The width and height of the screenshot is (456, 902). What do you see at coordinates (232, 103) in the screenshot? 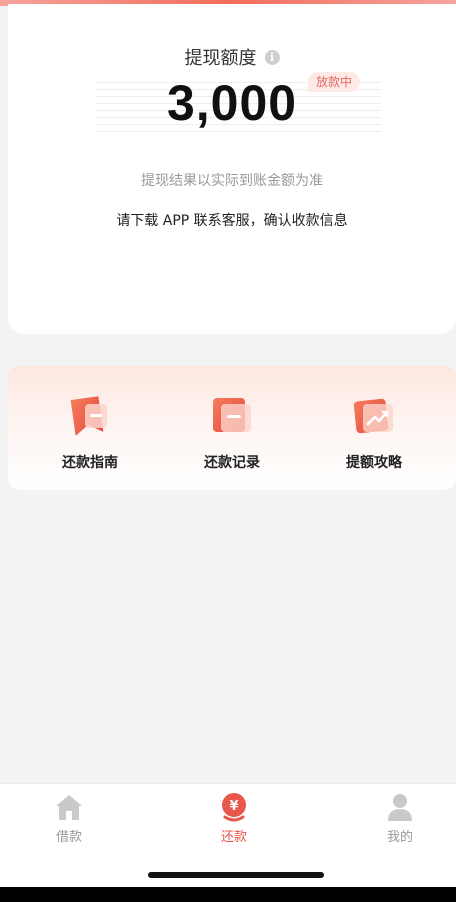
I see `withdraw-amount: 3,000` at bounding box center [232, 103].